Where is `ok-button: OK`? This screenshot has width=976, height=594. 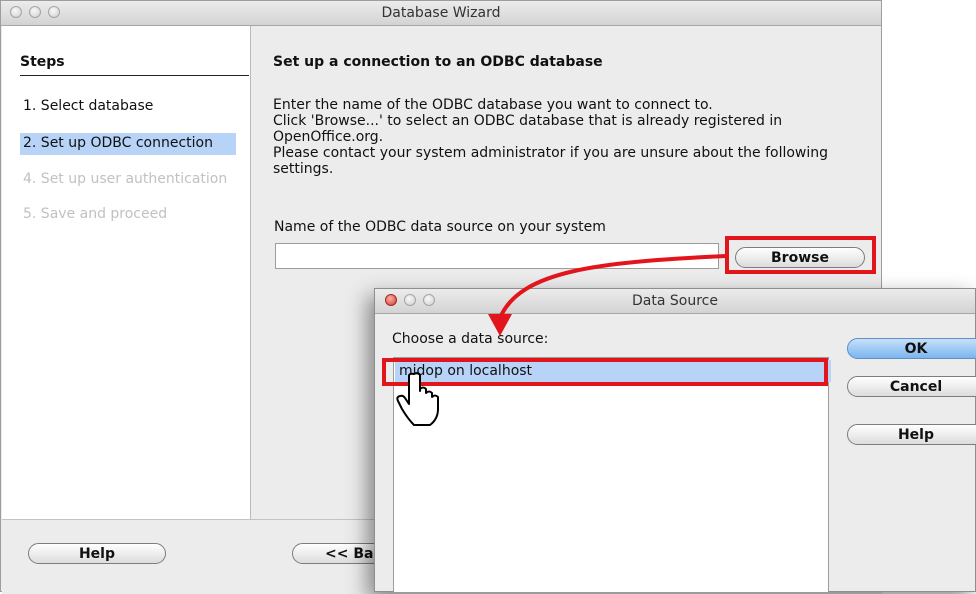 ok-button: OK is located at coordinates (911, 348).